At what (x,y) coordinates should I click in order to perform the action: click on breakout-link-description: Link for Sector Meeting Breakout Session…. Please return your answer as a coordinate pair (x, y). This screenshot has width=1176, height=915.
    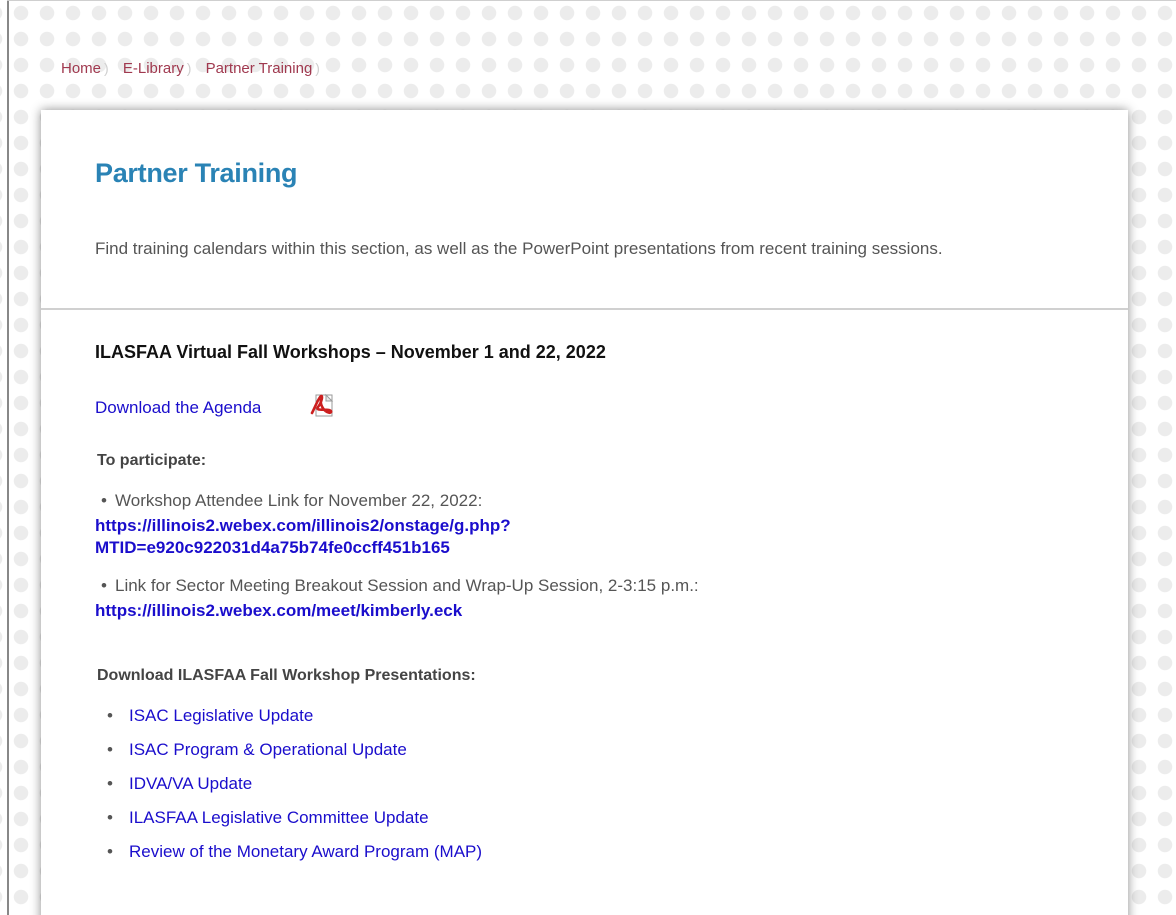
    Looking at the image, I should click on (407, 585).